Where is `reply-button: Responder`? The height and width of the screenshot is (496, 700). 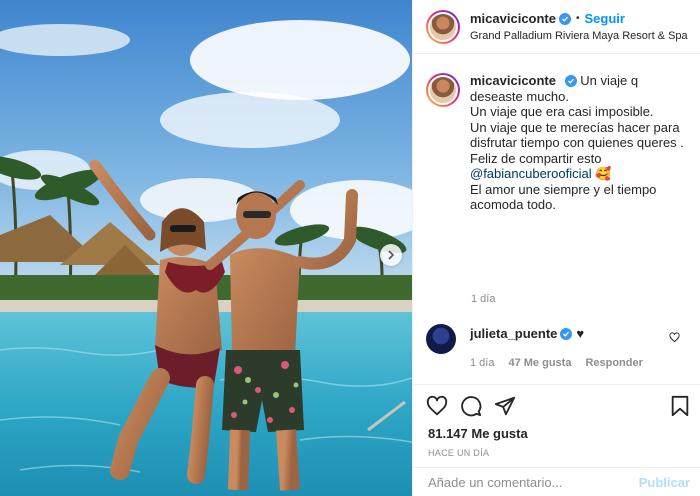
reply-button: Responder is located at coordinates (613, 363).